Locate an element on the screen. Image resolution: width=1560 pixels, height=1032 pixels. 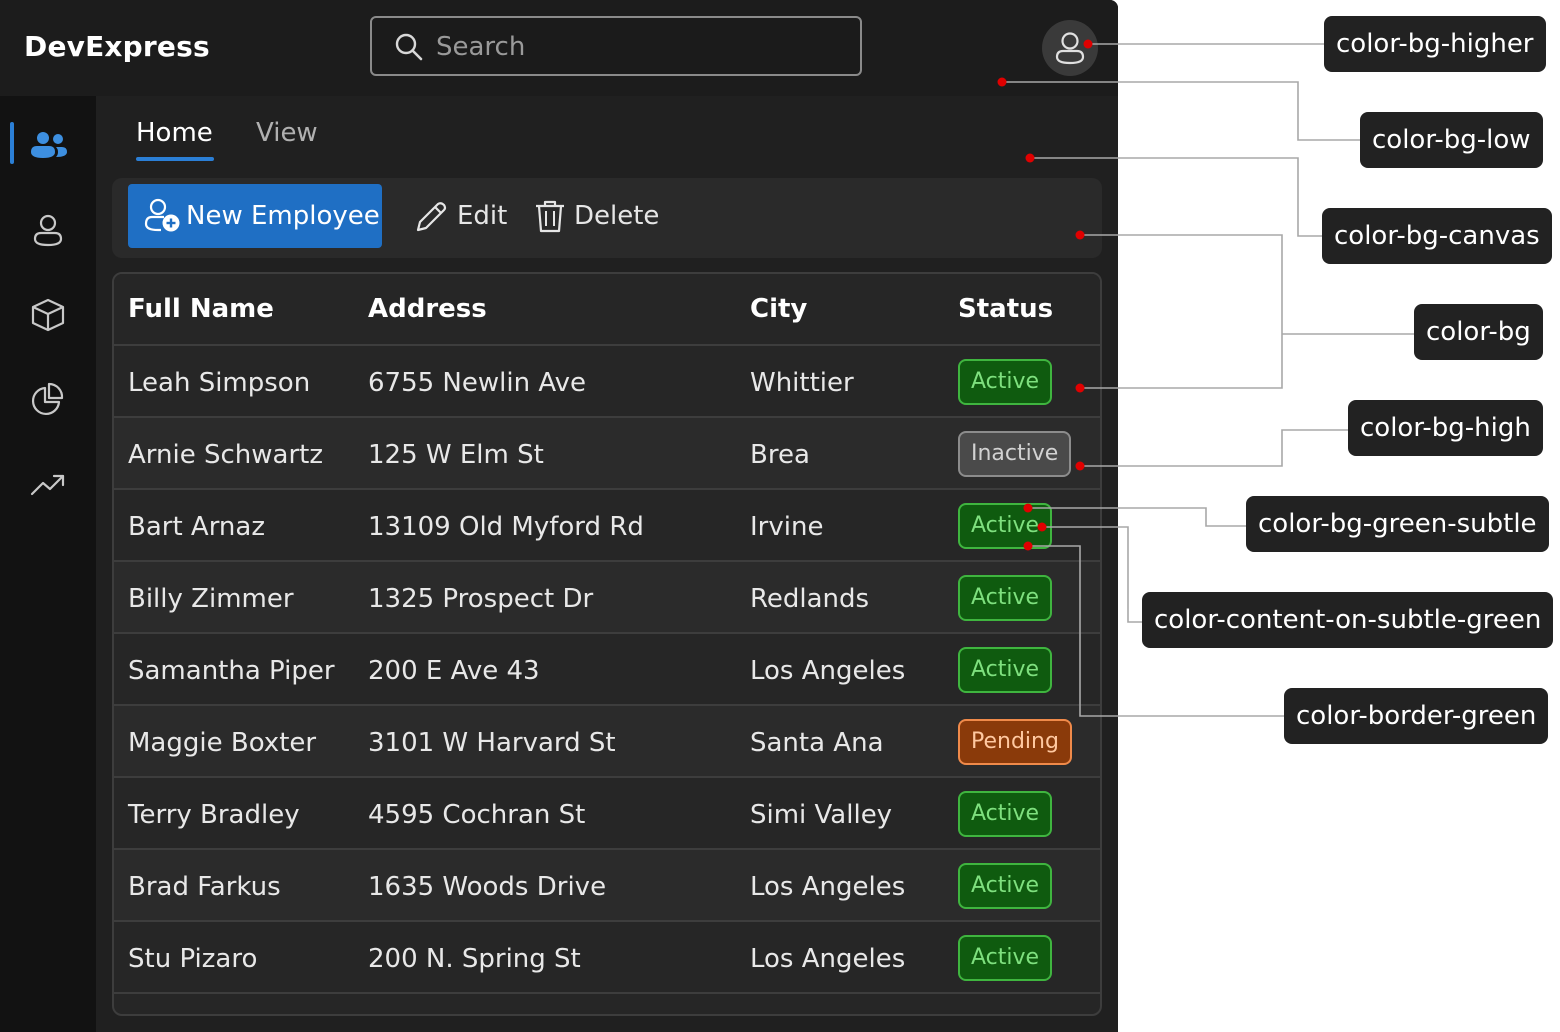
search-box is located at coordinates (616, 46).